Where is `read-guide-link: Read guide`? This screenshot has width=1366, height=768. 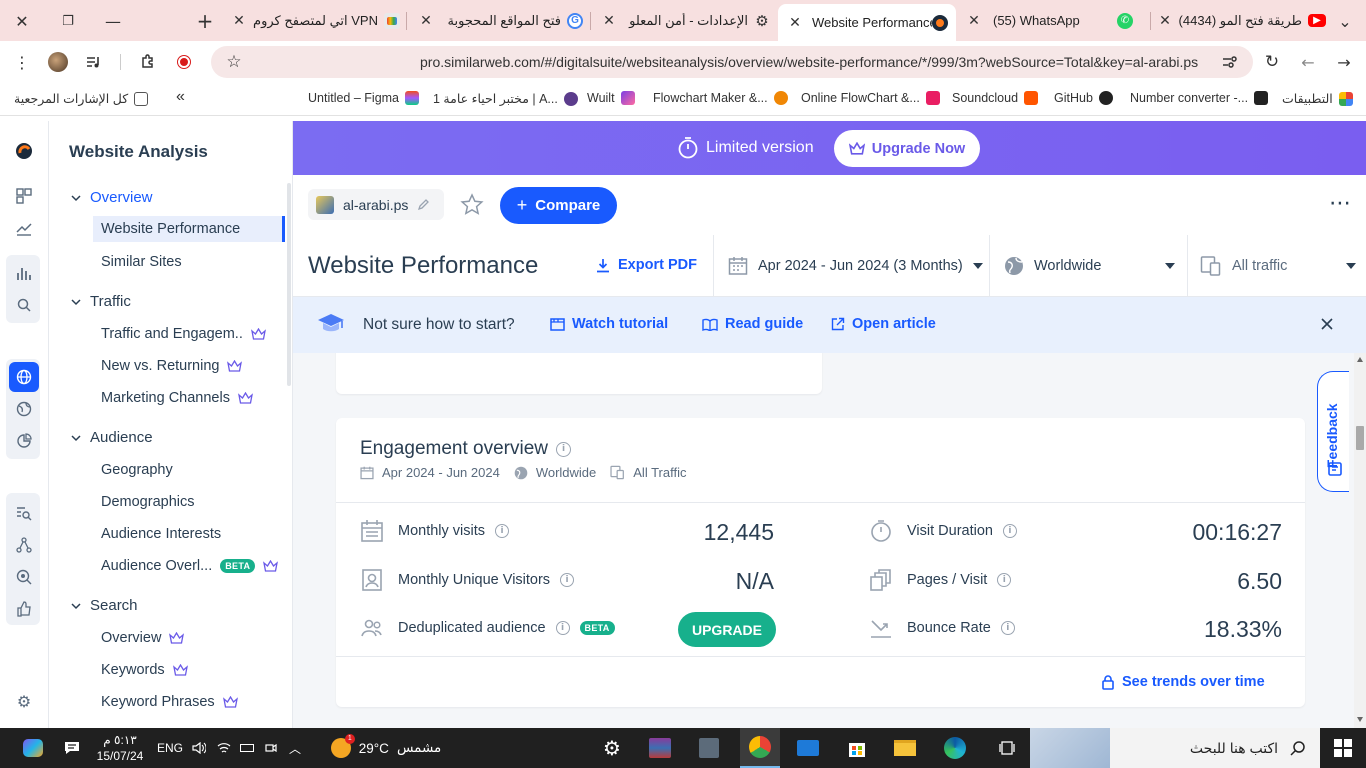 read-guide-link: Read guide is located at coordinates (752, 324).